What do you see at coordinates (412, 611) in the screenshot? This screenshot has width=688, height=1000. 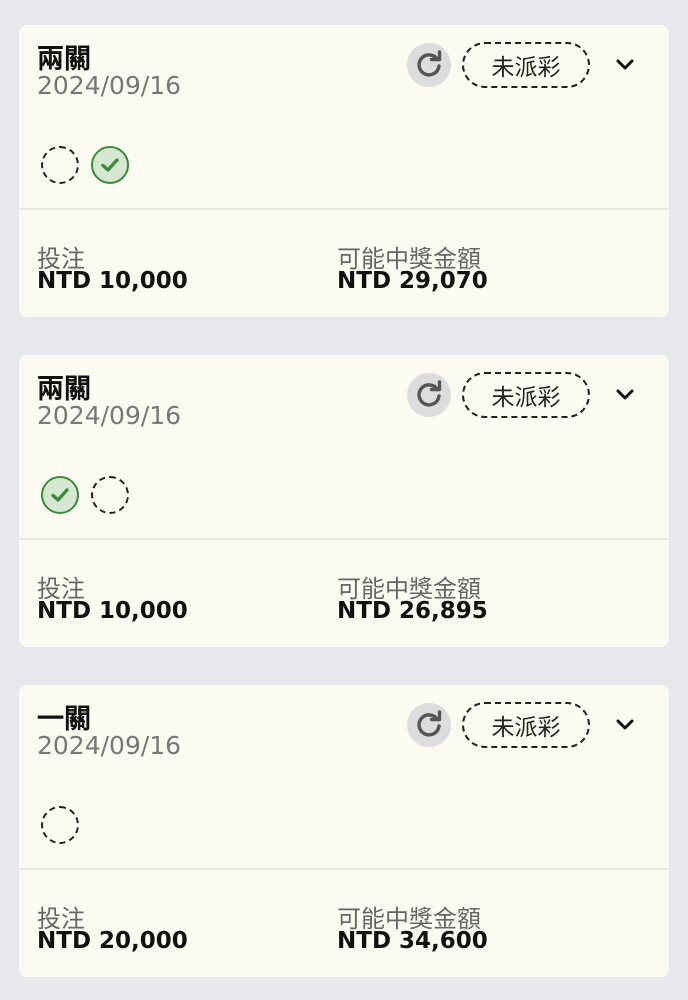 I see `payout-value: NTD 26,895` at bounding box center [412, 611].